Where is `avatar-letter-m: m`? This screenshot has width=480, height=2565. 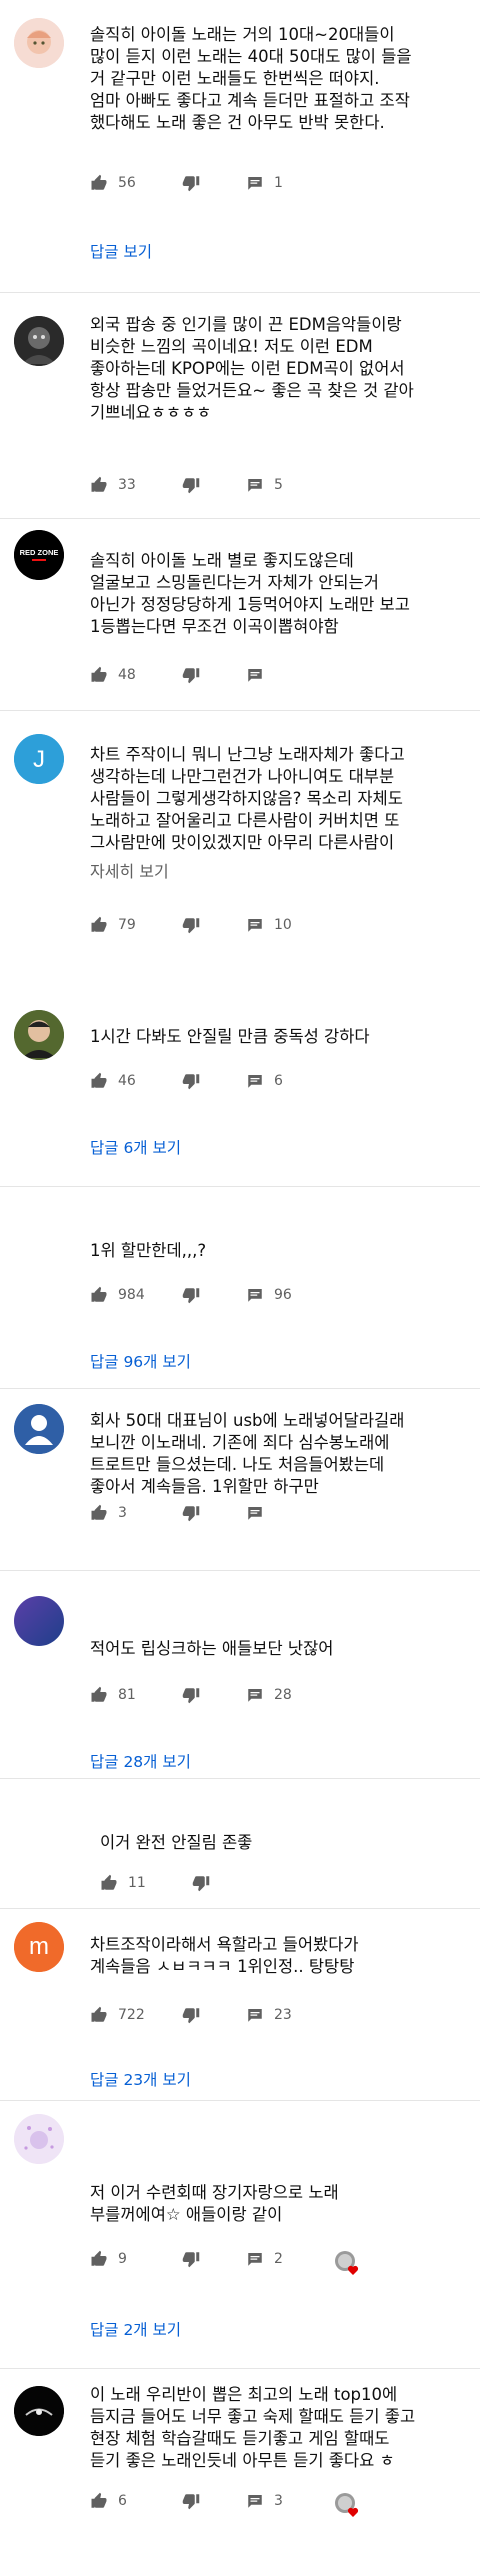
avatar-letter-m: m is located at coordinates (39, 1947).